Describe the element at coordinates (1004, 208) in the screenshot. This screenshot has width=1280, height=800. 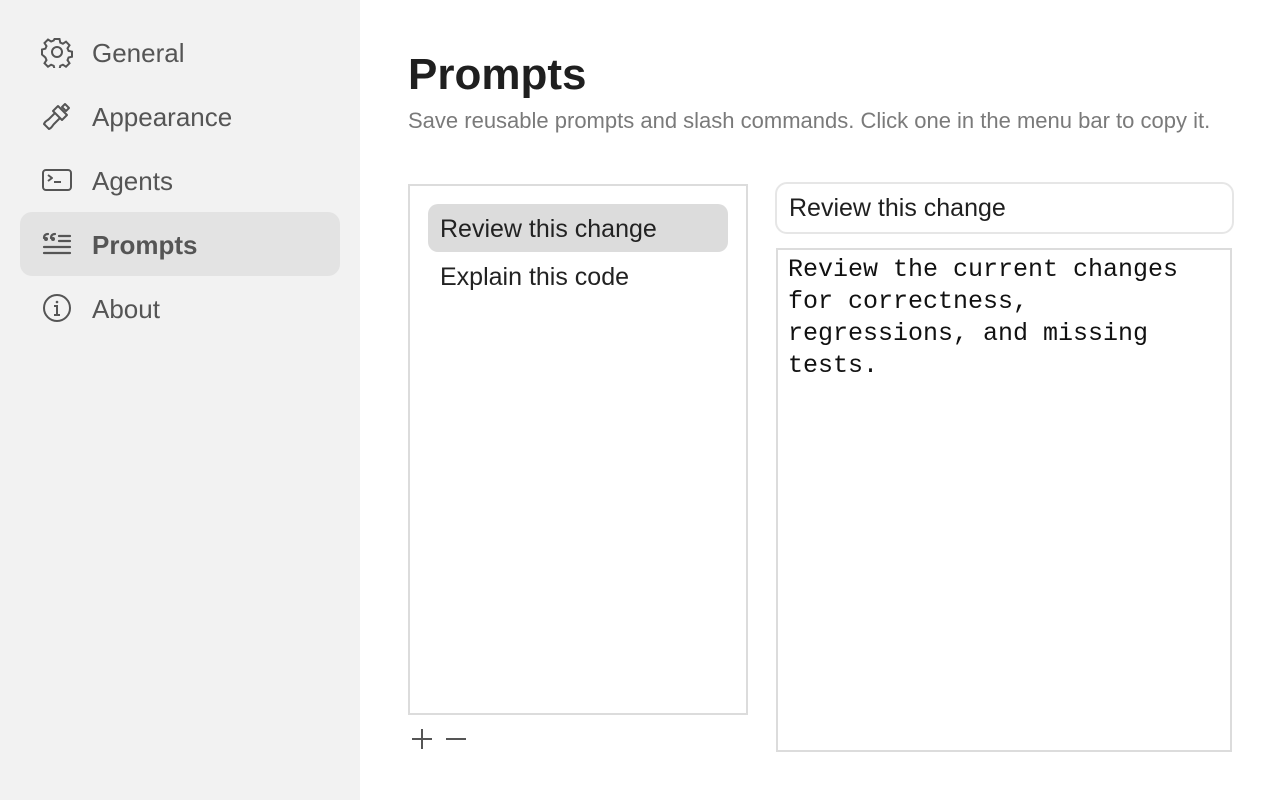
I see `prompt-title-field` at that location.